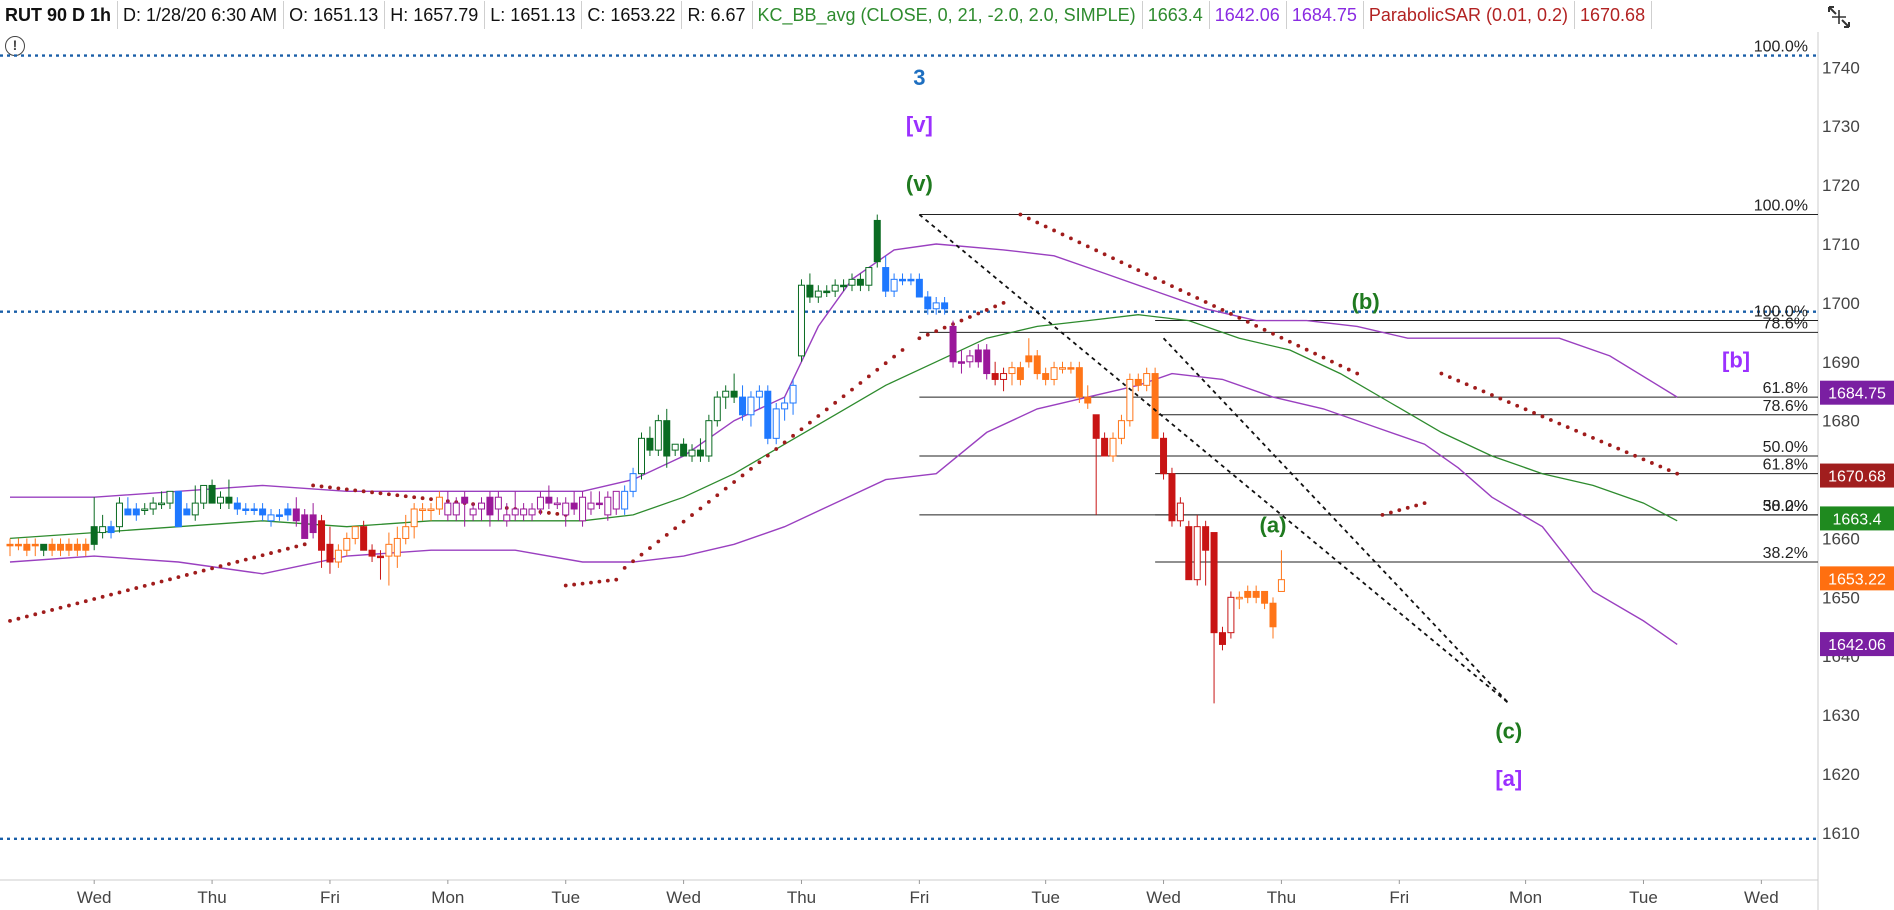 Image resolution: width=1894 pixels, height=910 pixels. I want to click on wave-label-0: 3, so click(919, 77).